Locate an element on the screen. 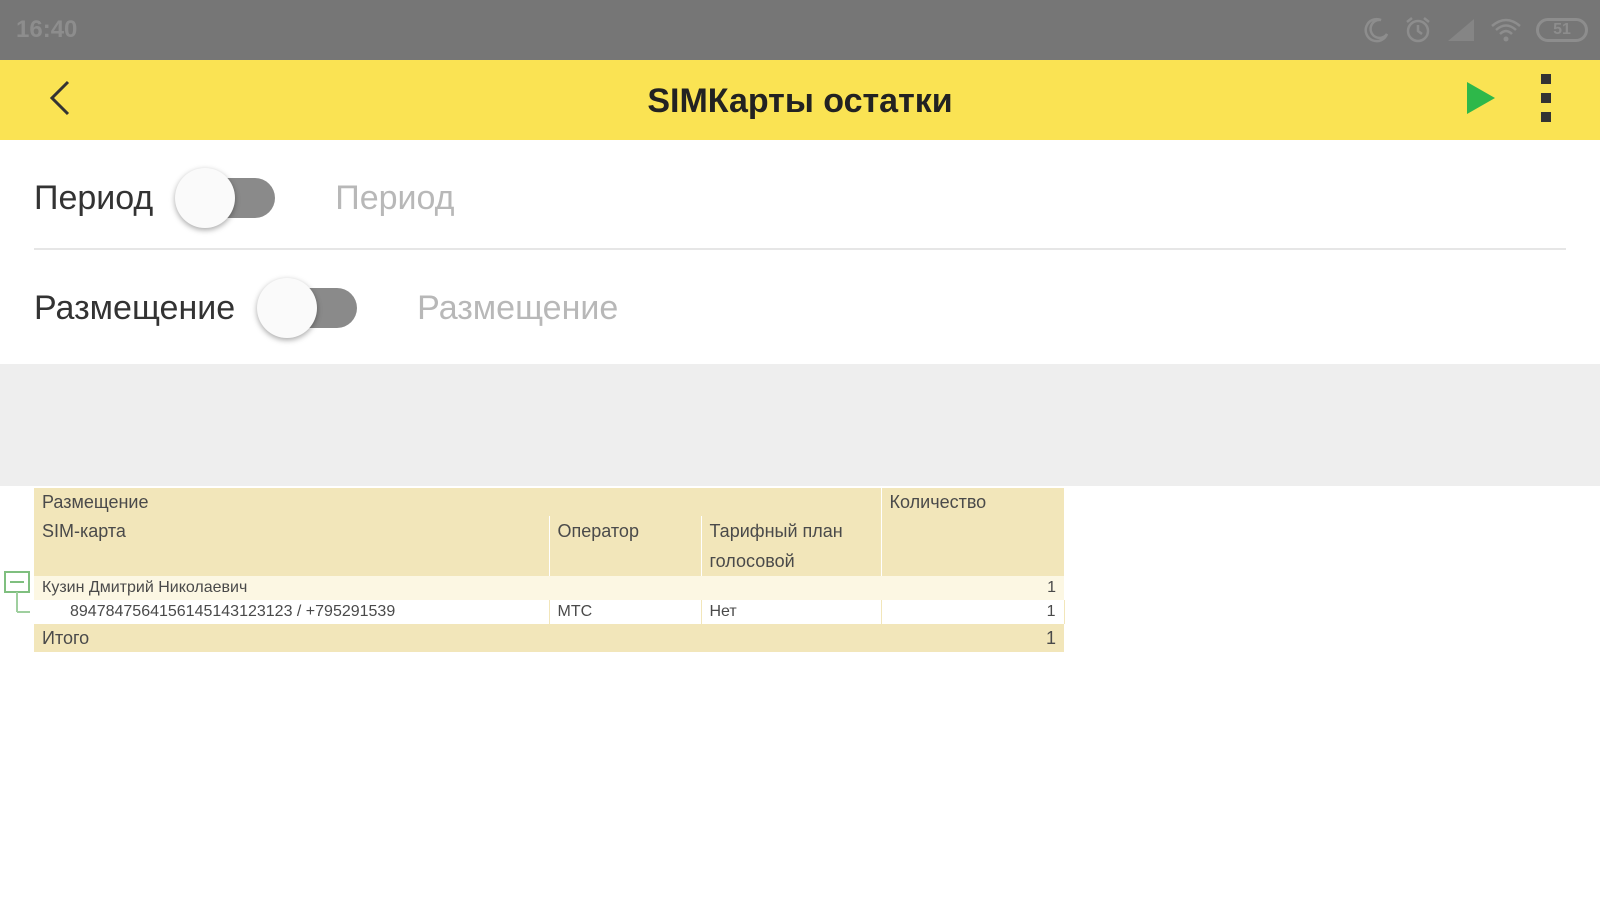 Image resolution: width=1600 pixels, height=900 pixels. quantity-cell: 1 is located at coordinates (973, 612).